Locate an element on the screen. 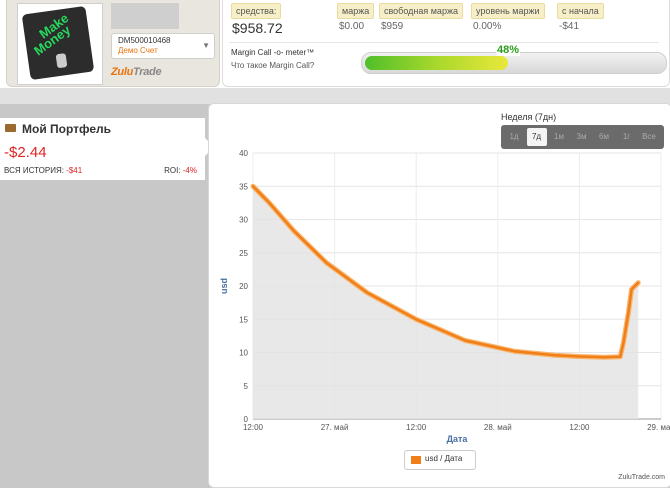 This screenshot has width=670, height=488. stat-label-margin: маржа is located at coordinates (356, 11).